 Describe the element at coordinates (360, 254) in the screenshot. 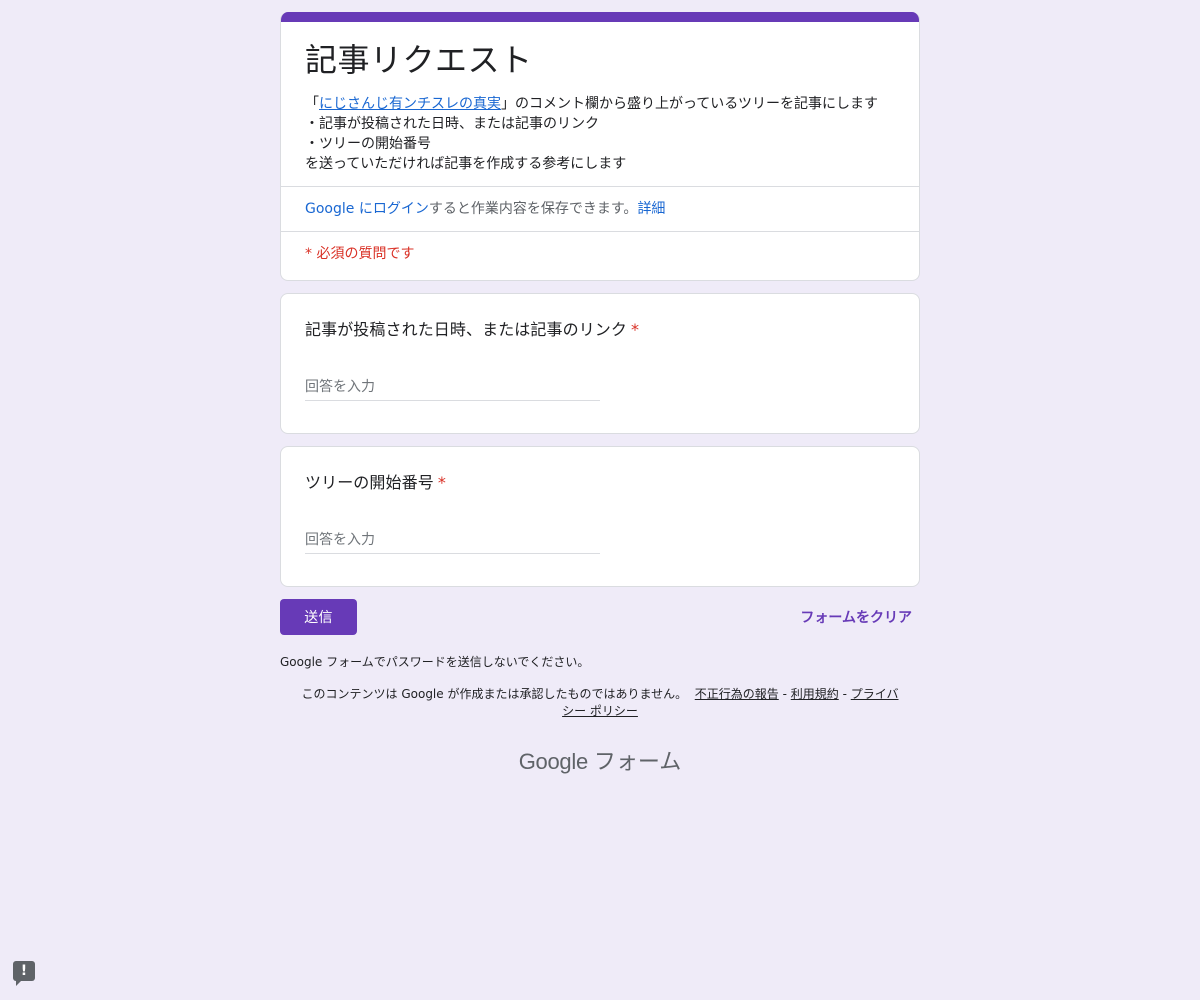

I see `required-note: * 必須の質問です` at that location.